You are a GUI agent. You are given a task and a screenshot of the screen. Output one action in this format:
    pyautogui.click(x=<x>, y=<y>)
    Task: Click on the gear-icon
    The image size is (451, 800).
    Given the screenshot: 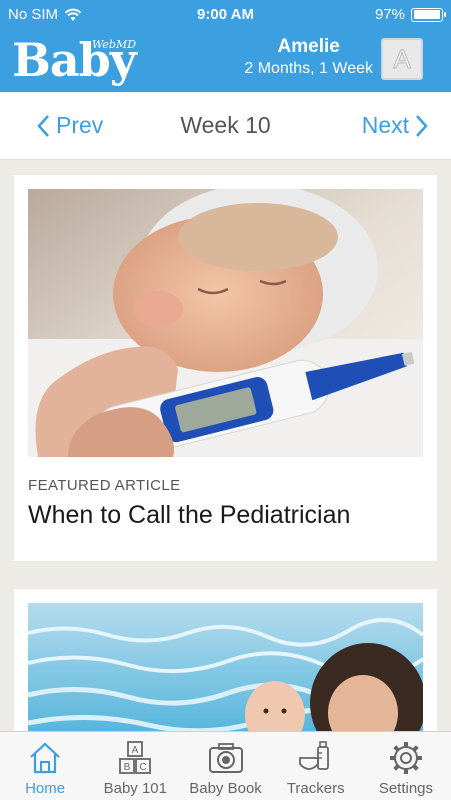 What is the action you would take?
    pyautogui.click(x=405, y=758)
    